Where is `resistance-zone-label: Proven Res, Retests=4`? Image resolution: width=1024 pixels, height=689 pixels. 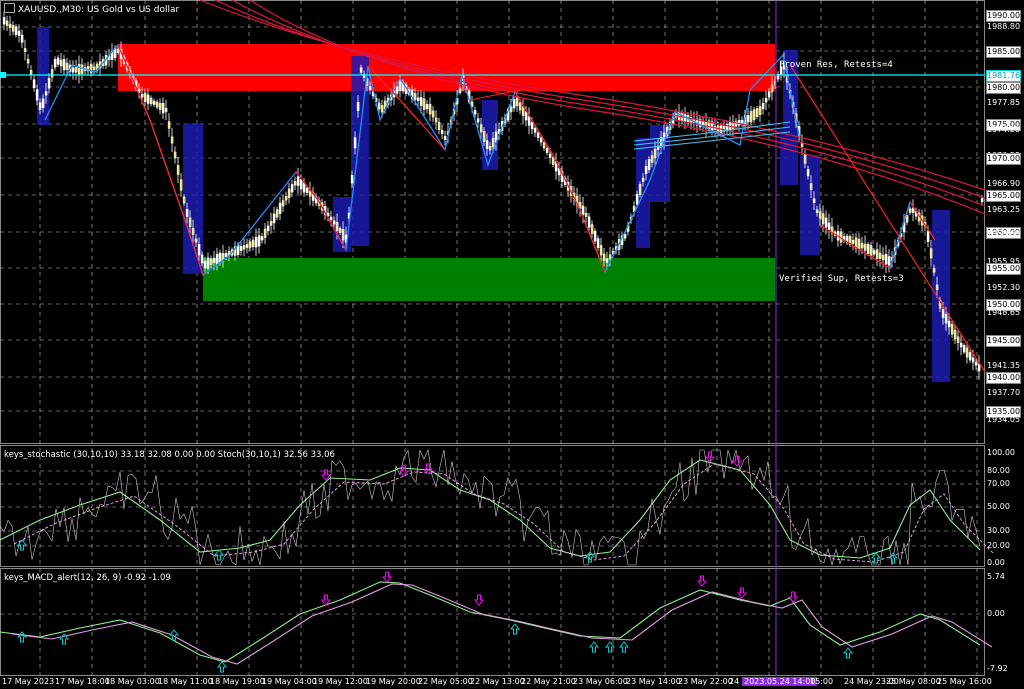
resistance-zone-label: Proven Res, Retests=4 is located at coordinates (836, 65).